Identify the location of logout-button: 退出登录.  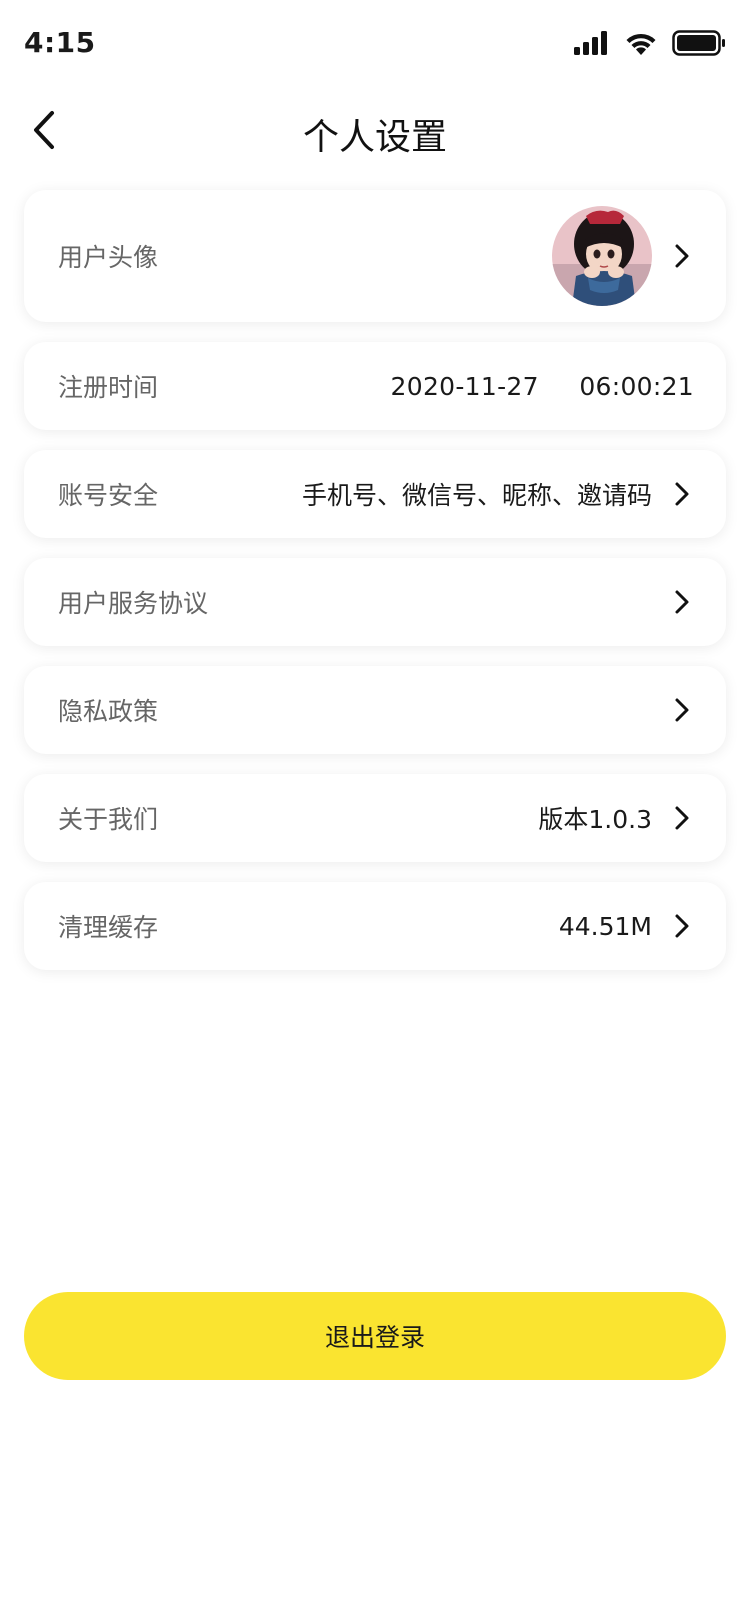
(375, 1336).